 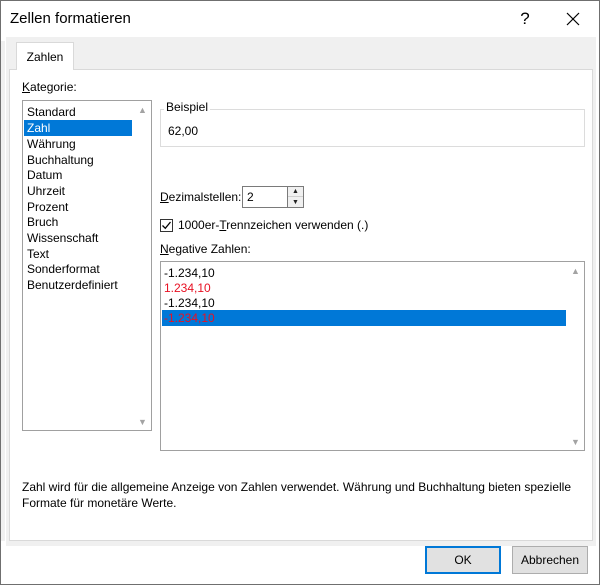 What do you see at coordinates (364, 318) in the screenshot?
I see `list-item-negative-4: -1.234,10` at bounding box center [364, 318].